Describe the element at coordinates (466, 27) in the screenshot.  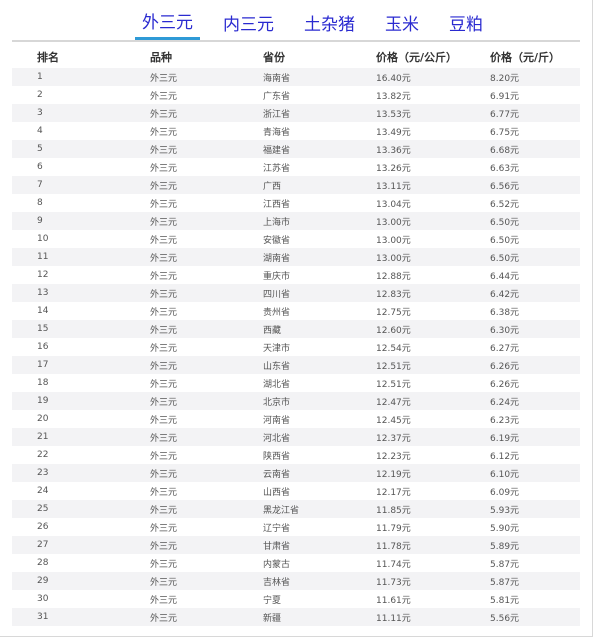
I see `tab-dou-po: 豆粕` at that location.